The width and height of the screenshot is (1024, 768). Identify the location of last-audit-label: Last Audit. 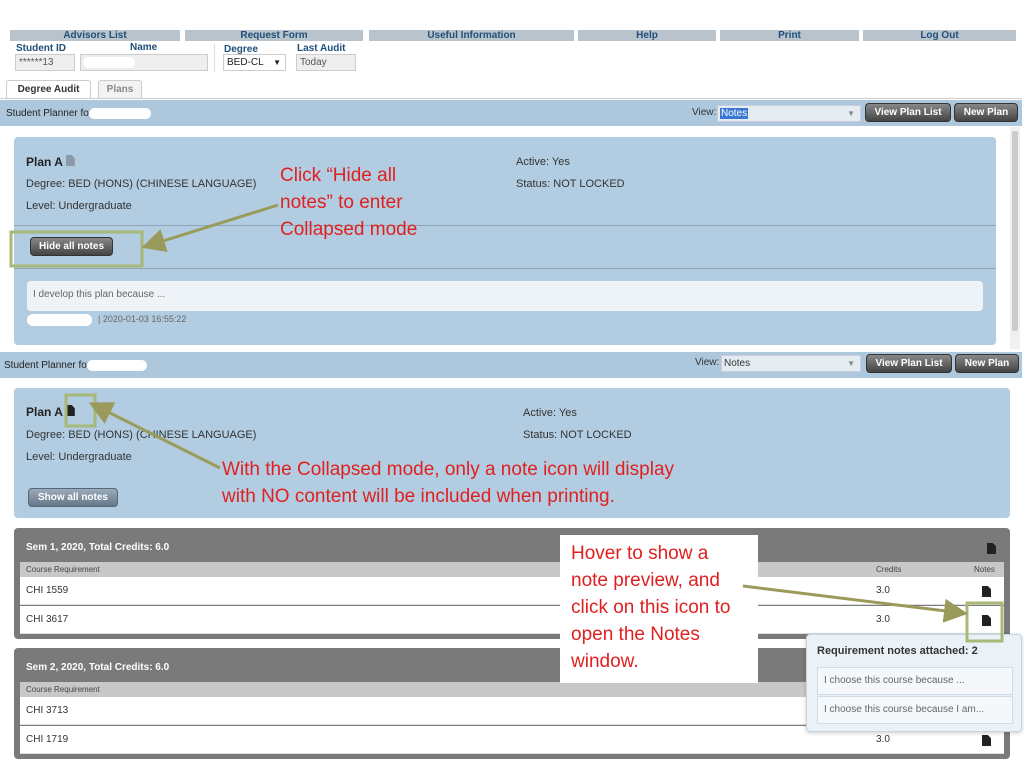
(321, 48).